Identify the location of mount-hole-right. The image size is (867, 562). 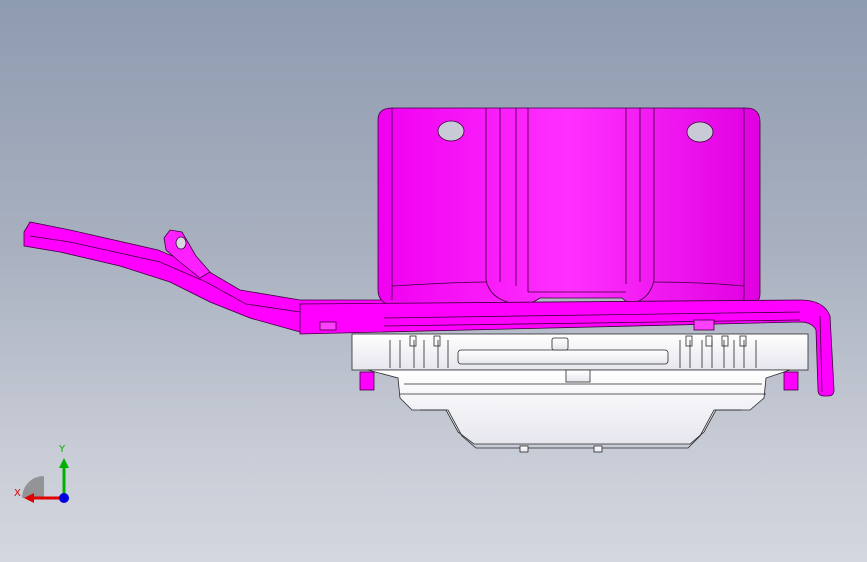
(700, 132).